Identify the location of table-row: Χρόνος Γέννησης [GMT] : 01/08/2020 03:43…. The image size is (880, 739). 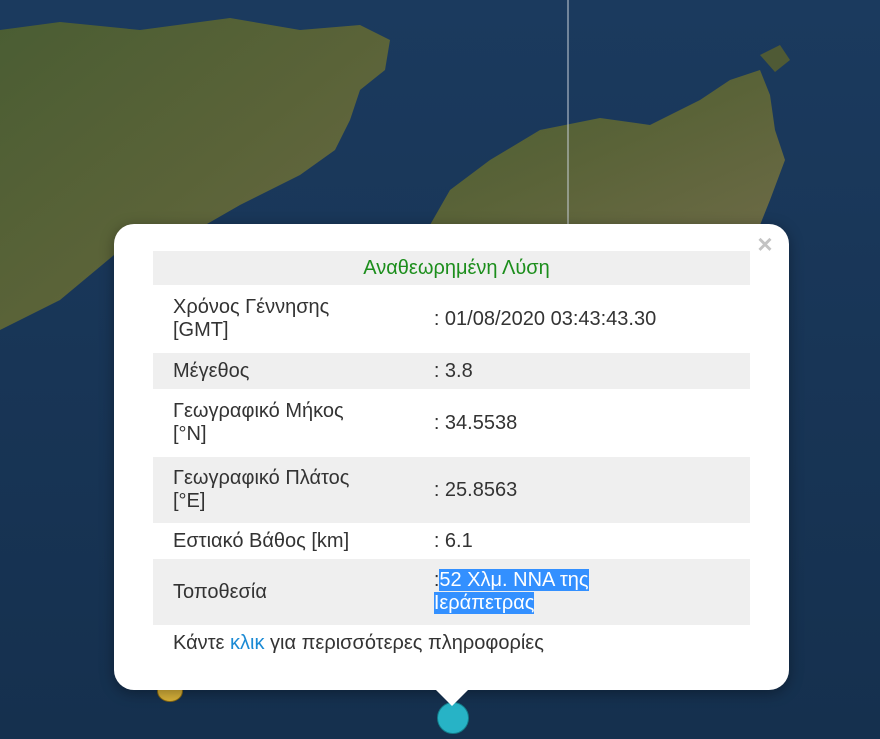
(451, 319).